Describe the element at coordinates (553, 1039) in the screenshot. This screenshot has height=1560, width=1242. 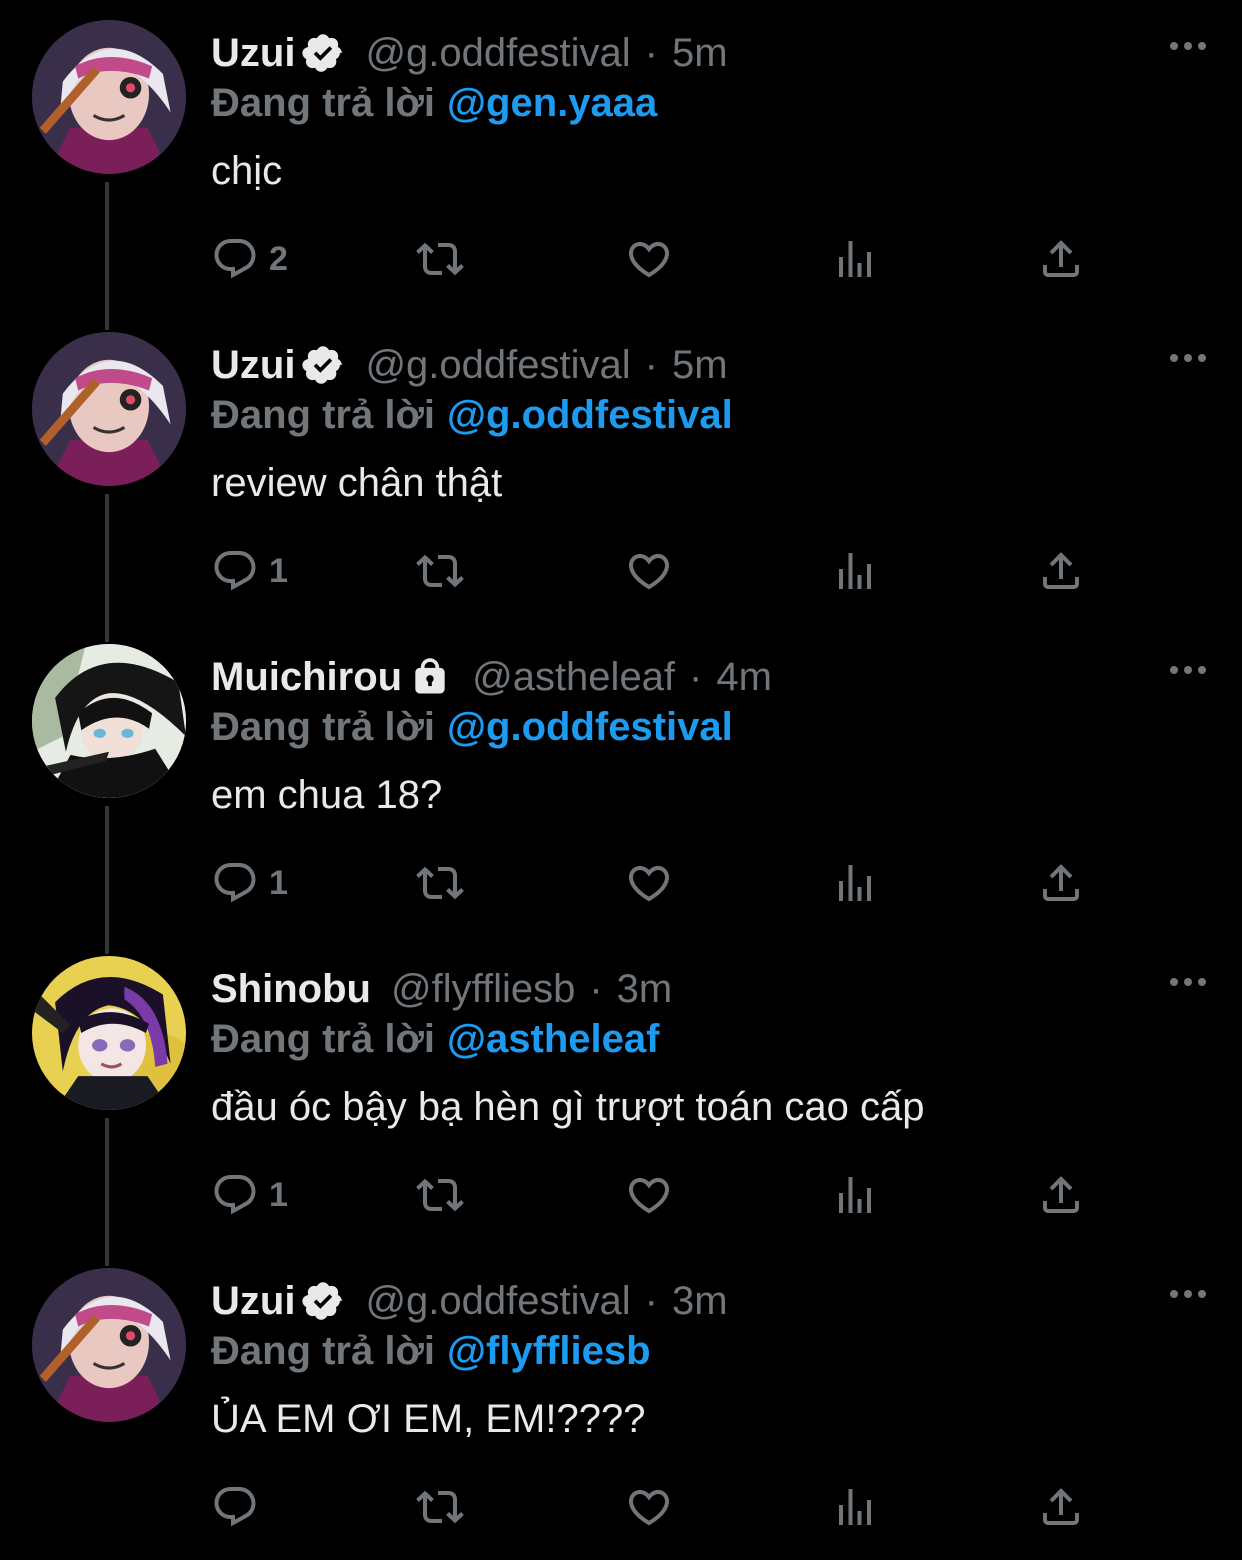
I see `reply-to-handle: @astheleaf` at that location.